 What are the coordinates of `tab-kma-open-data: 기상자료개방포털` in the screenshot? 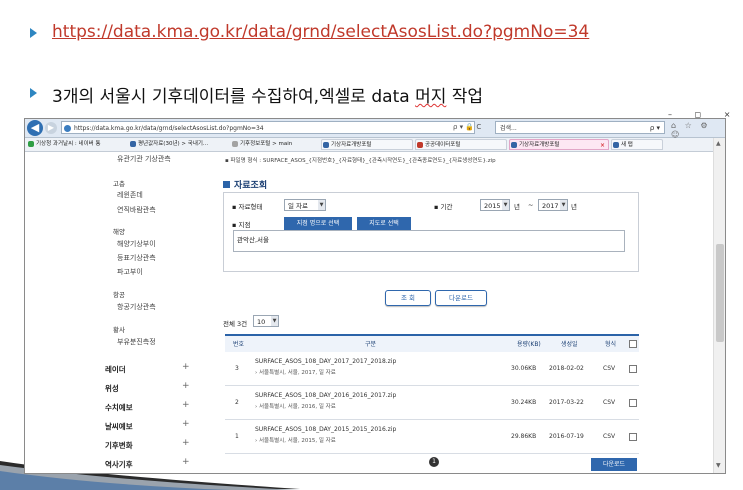 It's located at (367, 144).